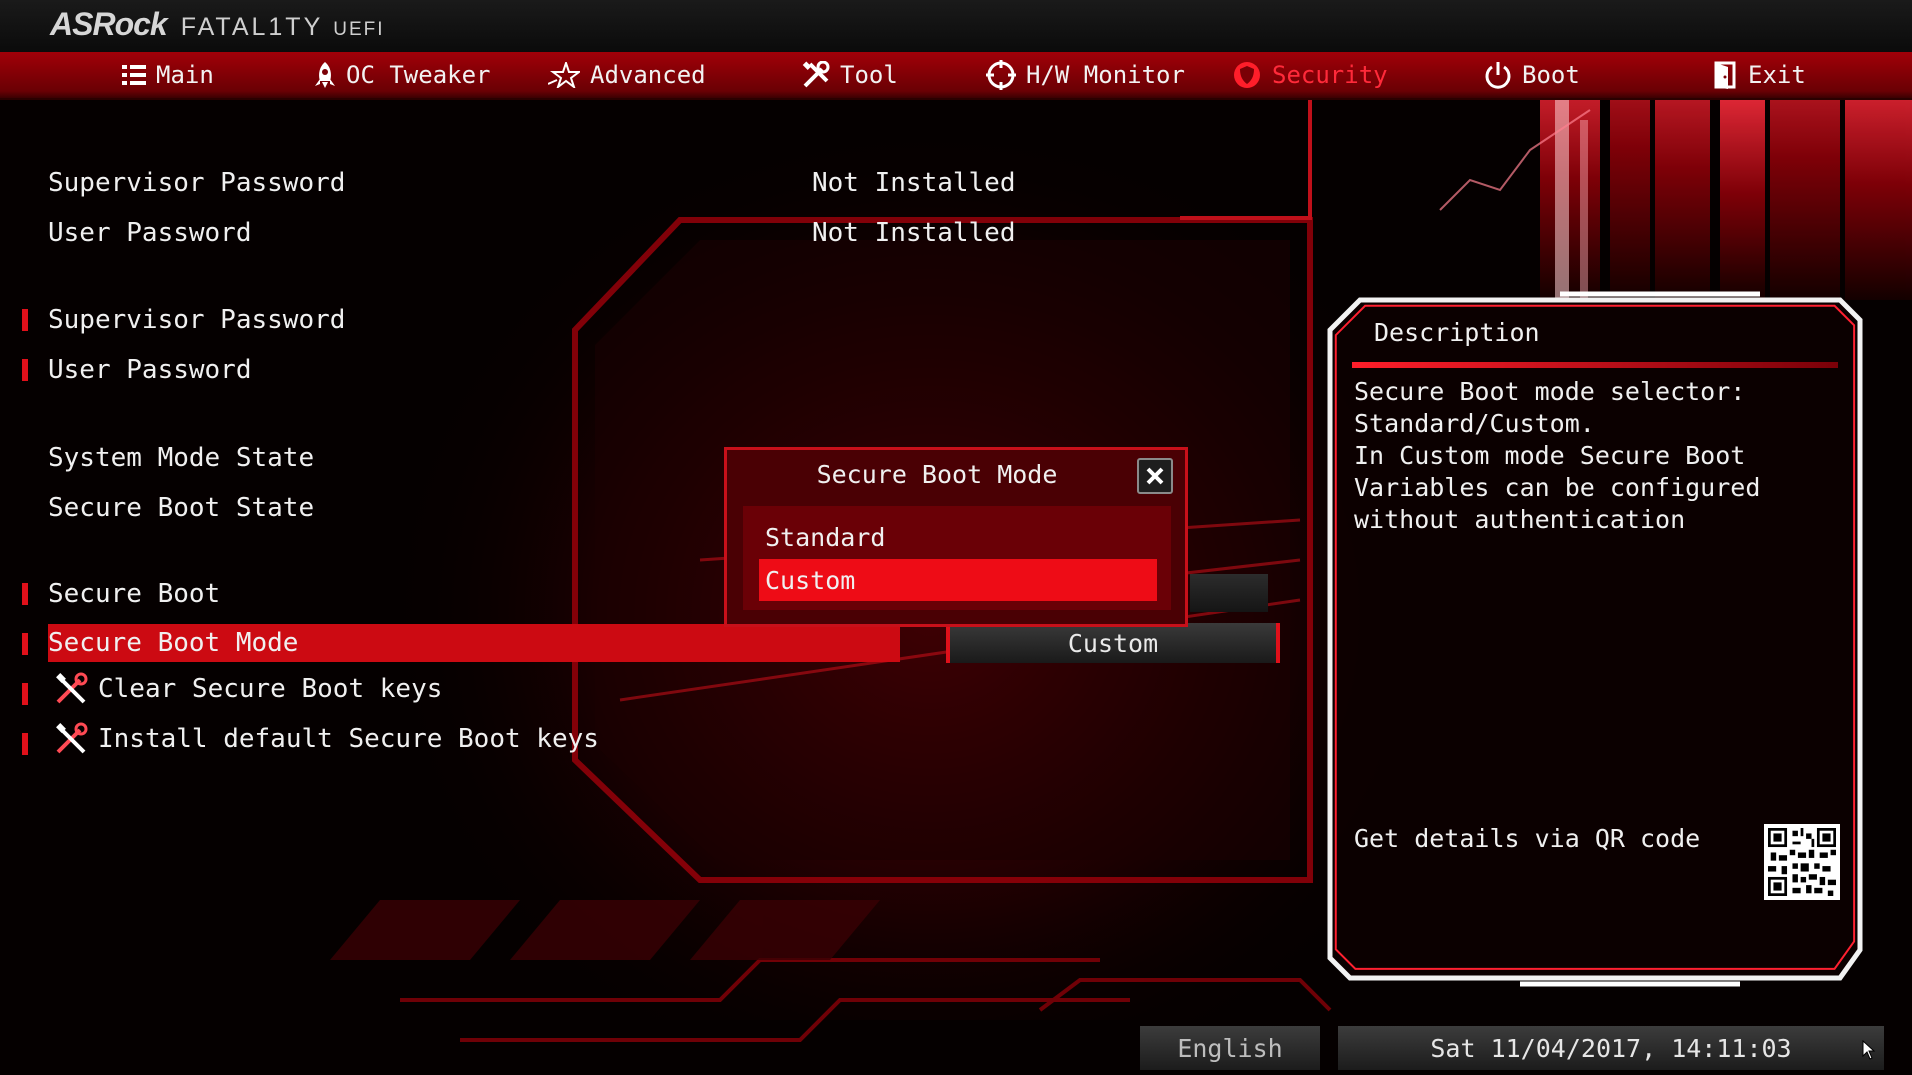 The image size is (1912, 1075). Describe the element at coordinates (1113, 643) in the screenshot. I see `secure-boot-mode-value: Custom` at that location.